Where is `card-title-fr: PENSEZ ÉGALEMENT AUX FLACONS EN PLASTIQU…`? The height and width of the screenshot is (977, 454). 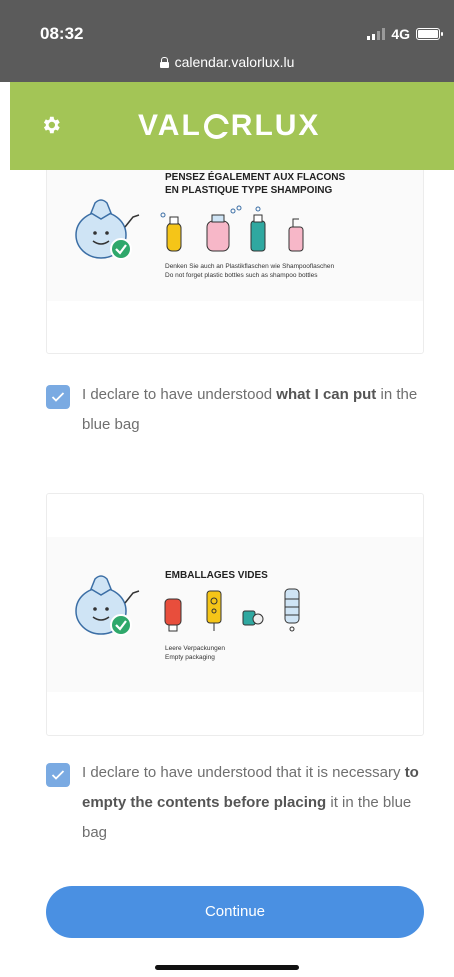
card-title-fr: PENSEZ ÉGALEMENT AUX FLACONS EN PLASTIQU… is located at coordinates (255, 184).